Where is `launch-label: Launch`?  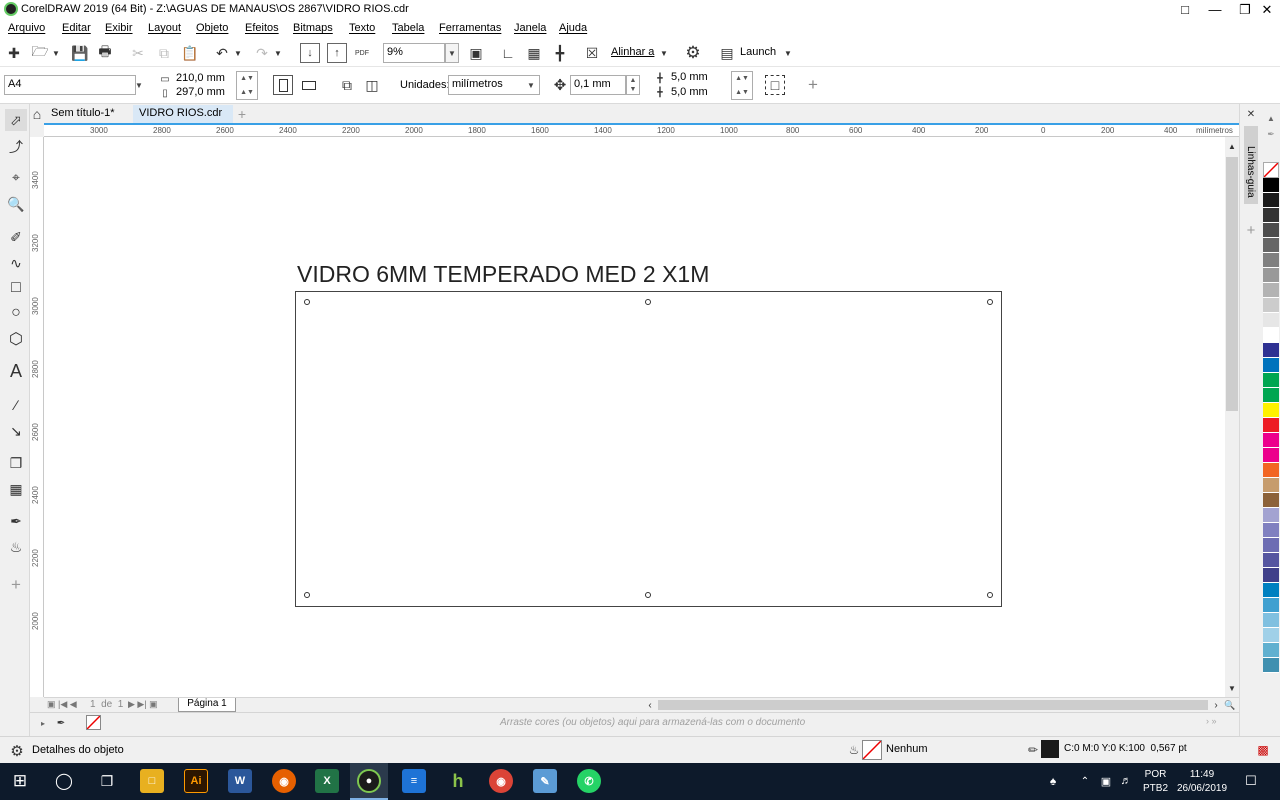
launch-label: Launch is located at coordinates (758, 52).